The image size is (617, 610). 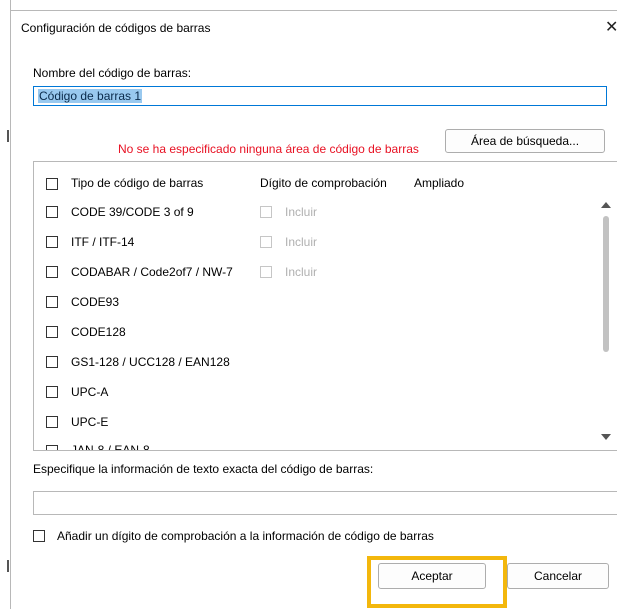 I want to click on row-label: CODE 39/CODE 3 of 9, so click(x=132, y=212).